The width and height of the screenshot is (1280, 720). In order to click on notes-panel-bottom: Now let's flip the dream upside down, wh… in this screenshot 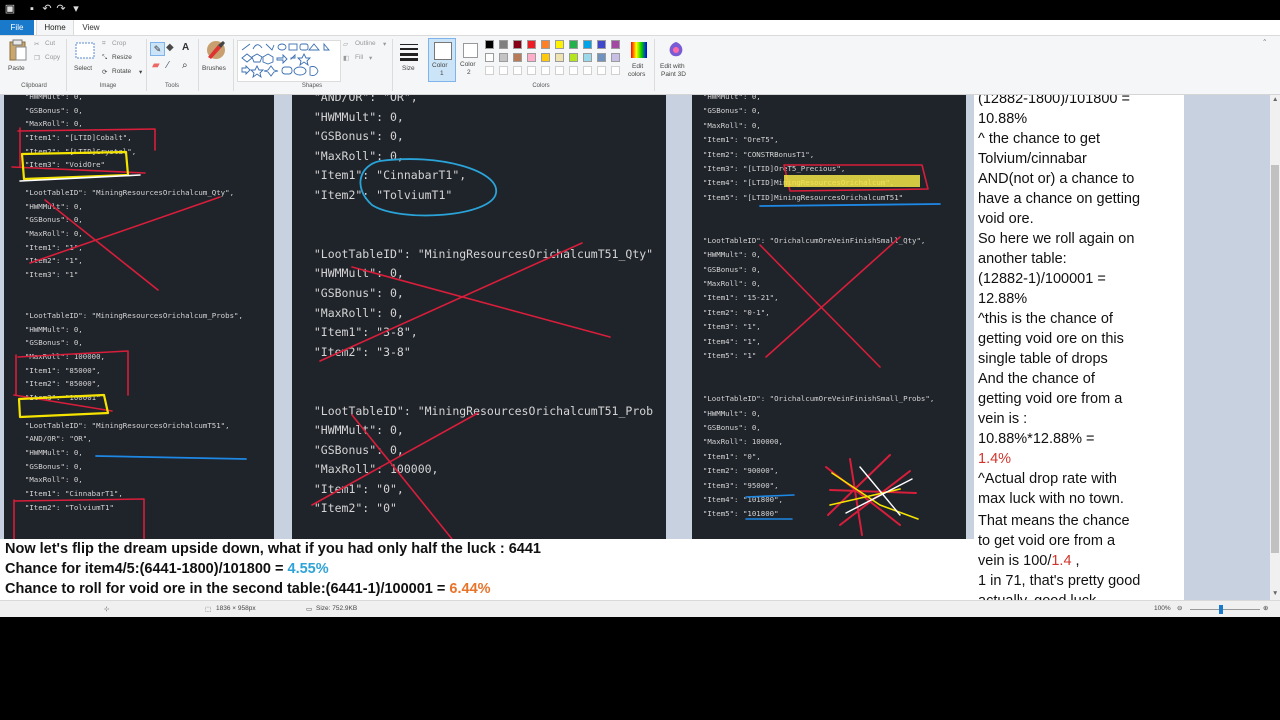, I will do `click(487, 569)`.